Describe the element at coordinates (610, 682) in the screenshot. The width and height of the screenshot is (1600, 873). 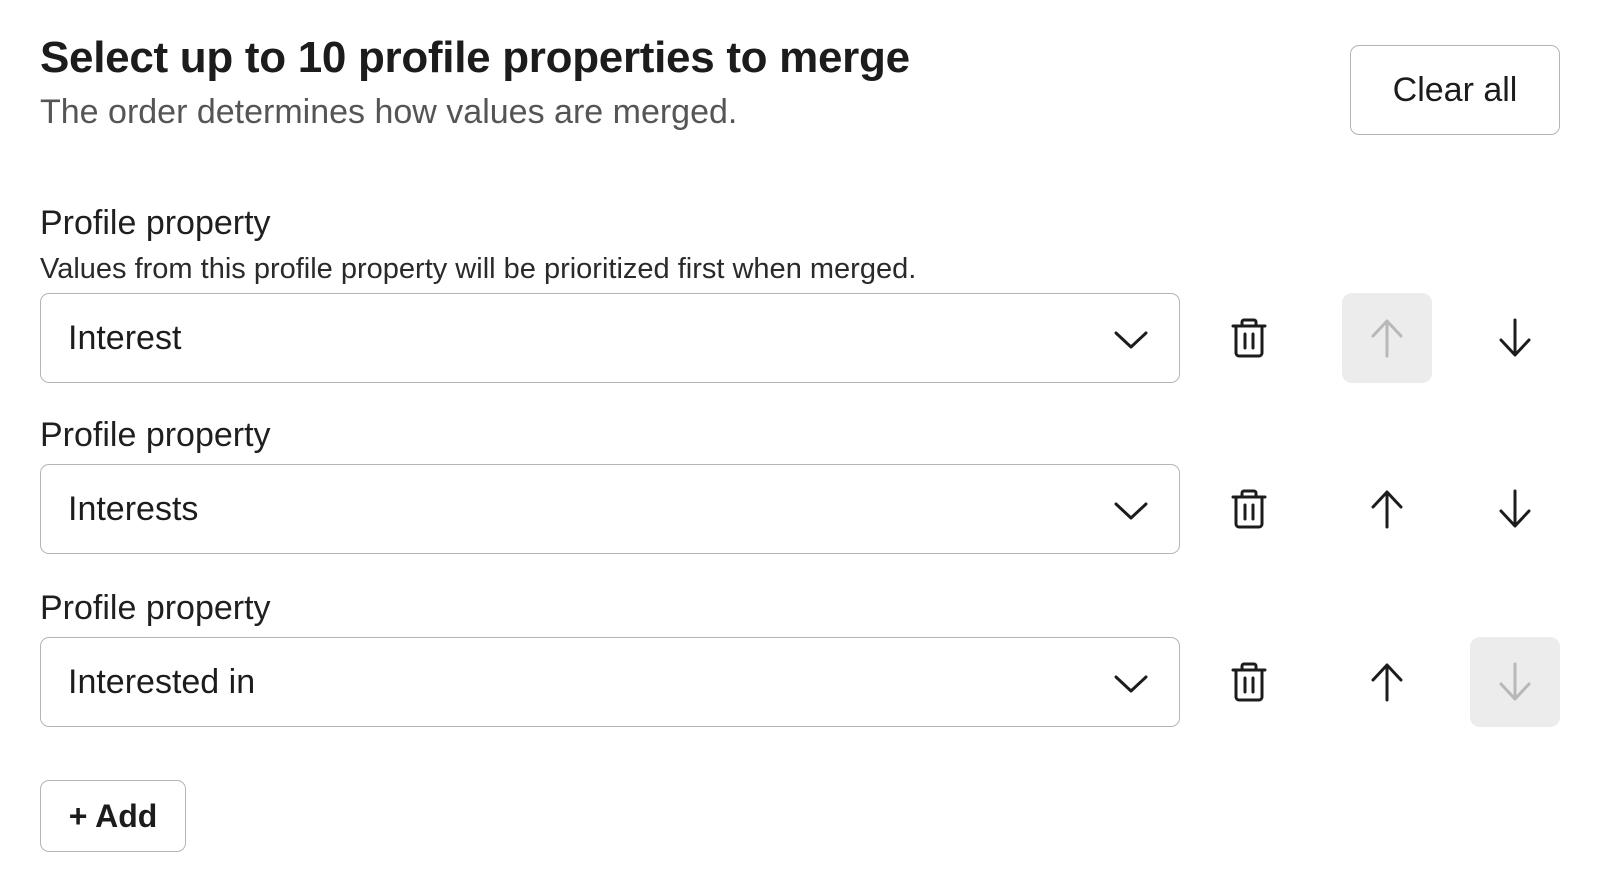
I see `profile-property-select-3: Interested in` at that location.